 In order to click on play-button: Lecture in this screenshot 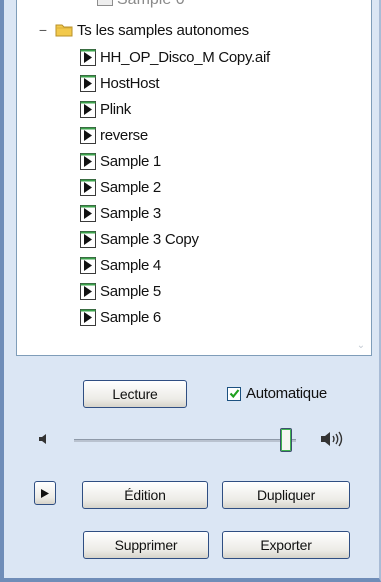, I will do `click(135, 394)`.